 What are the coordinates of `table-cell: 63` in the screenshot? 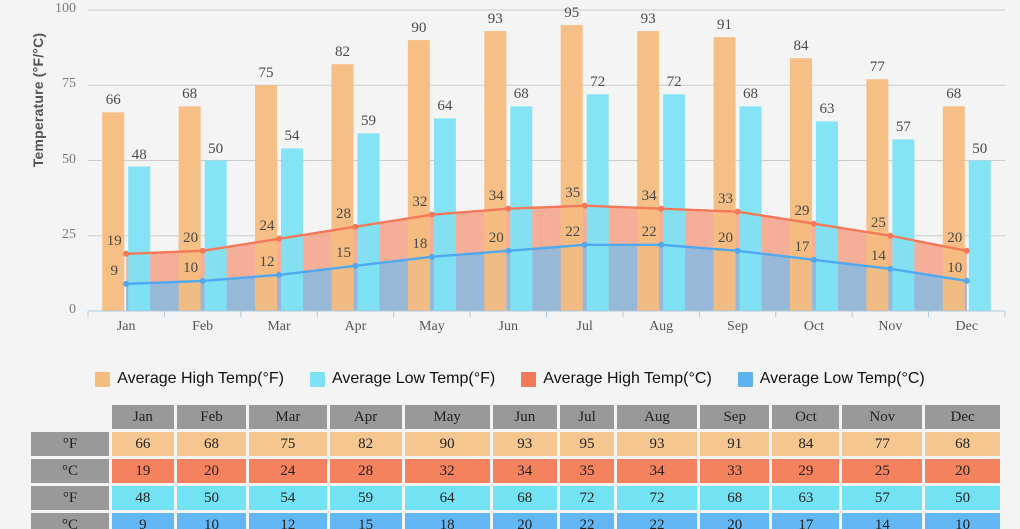 It's located at (806, 498).